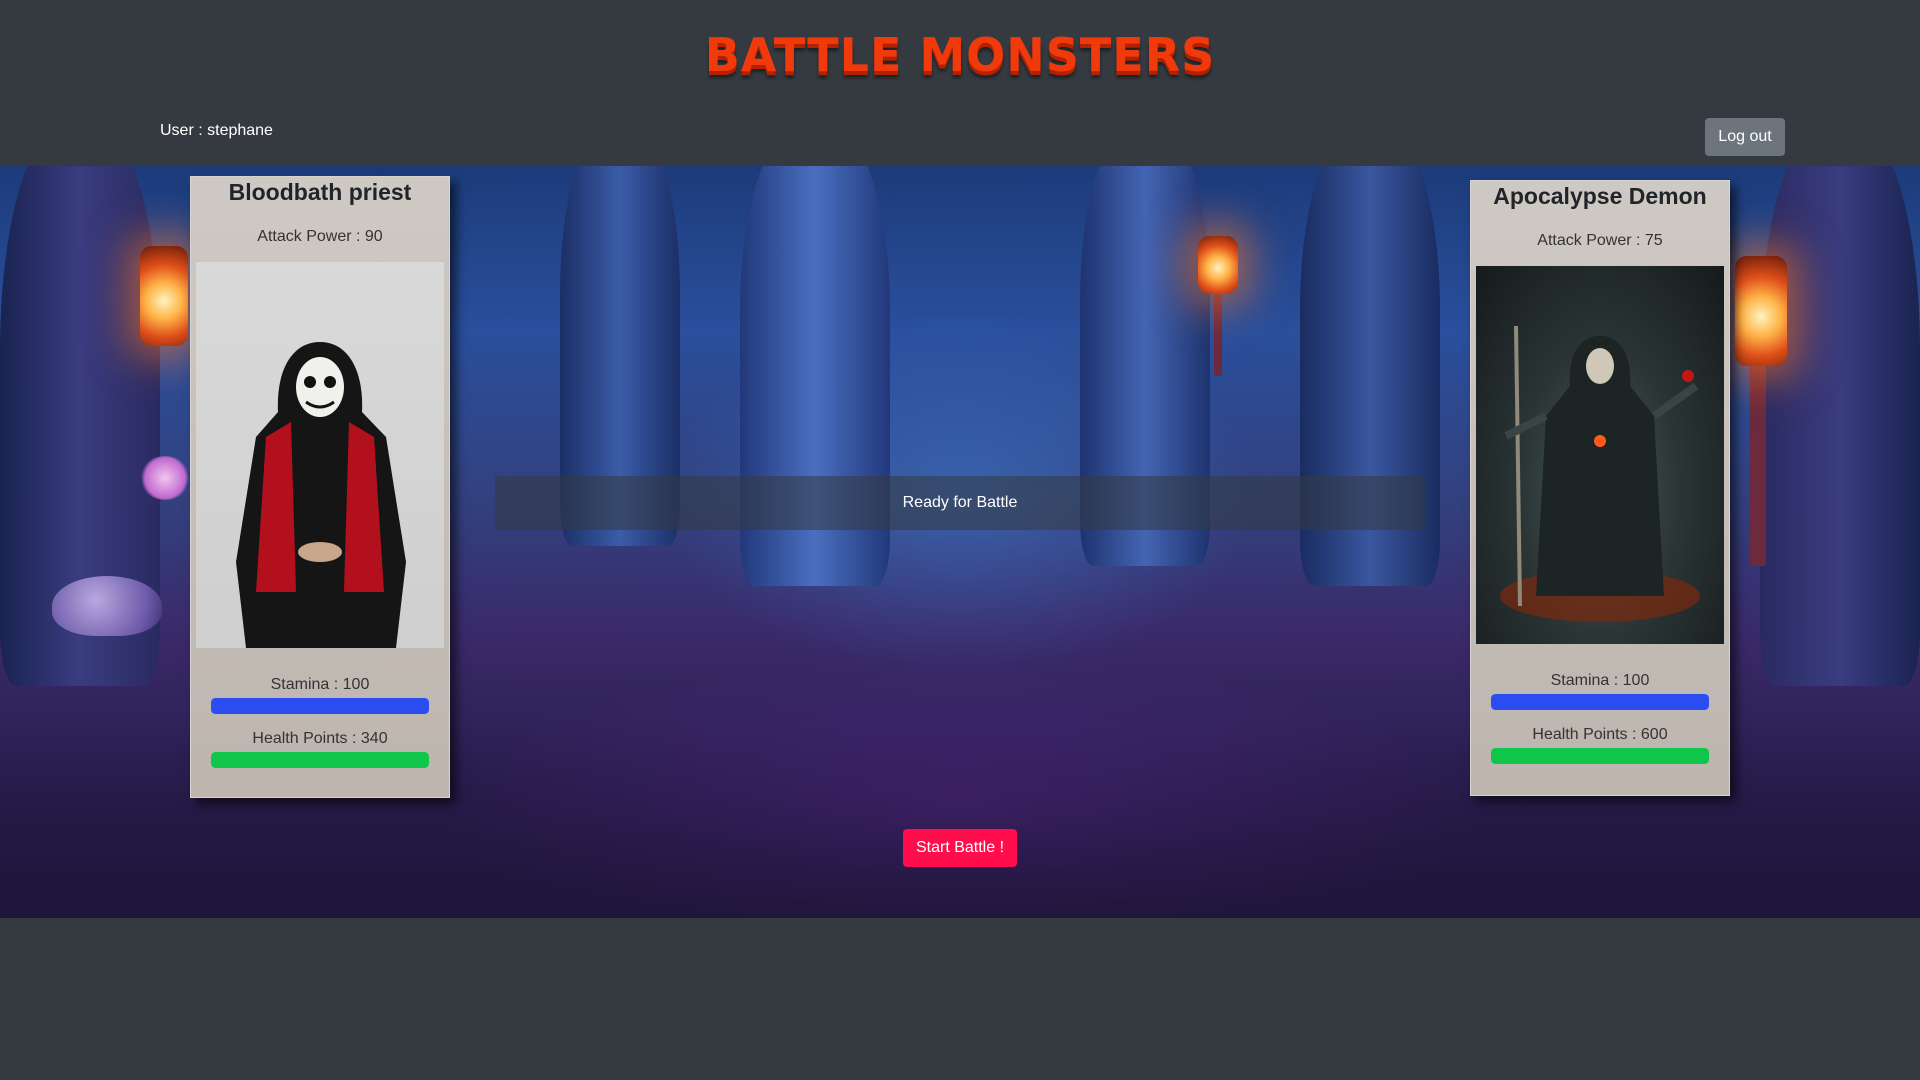  Describe the element at coordinates (320, 738) in the screenshot. I see `health-label: Health Points : 340` at that location.